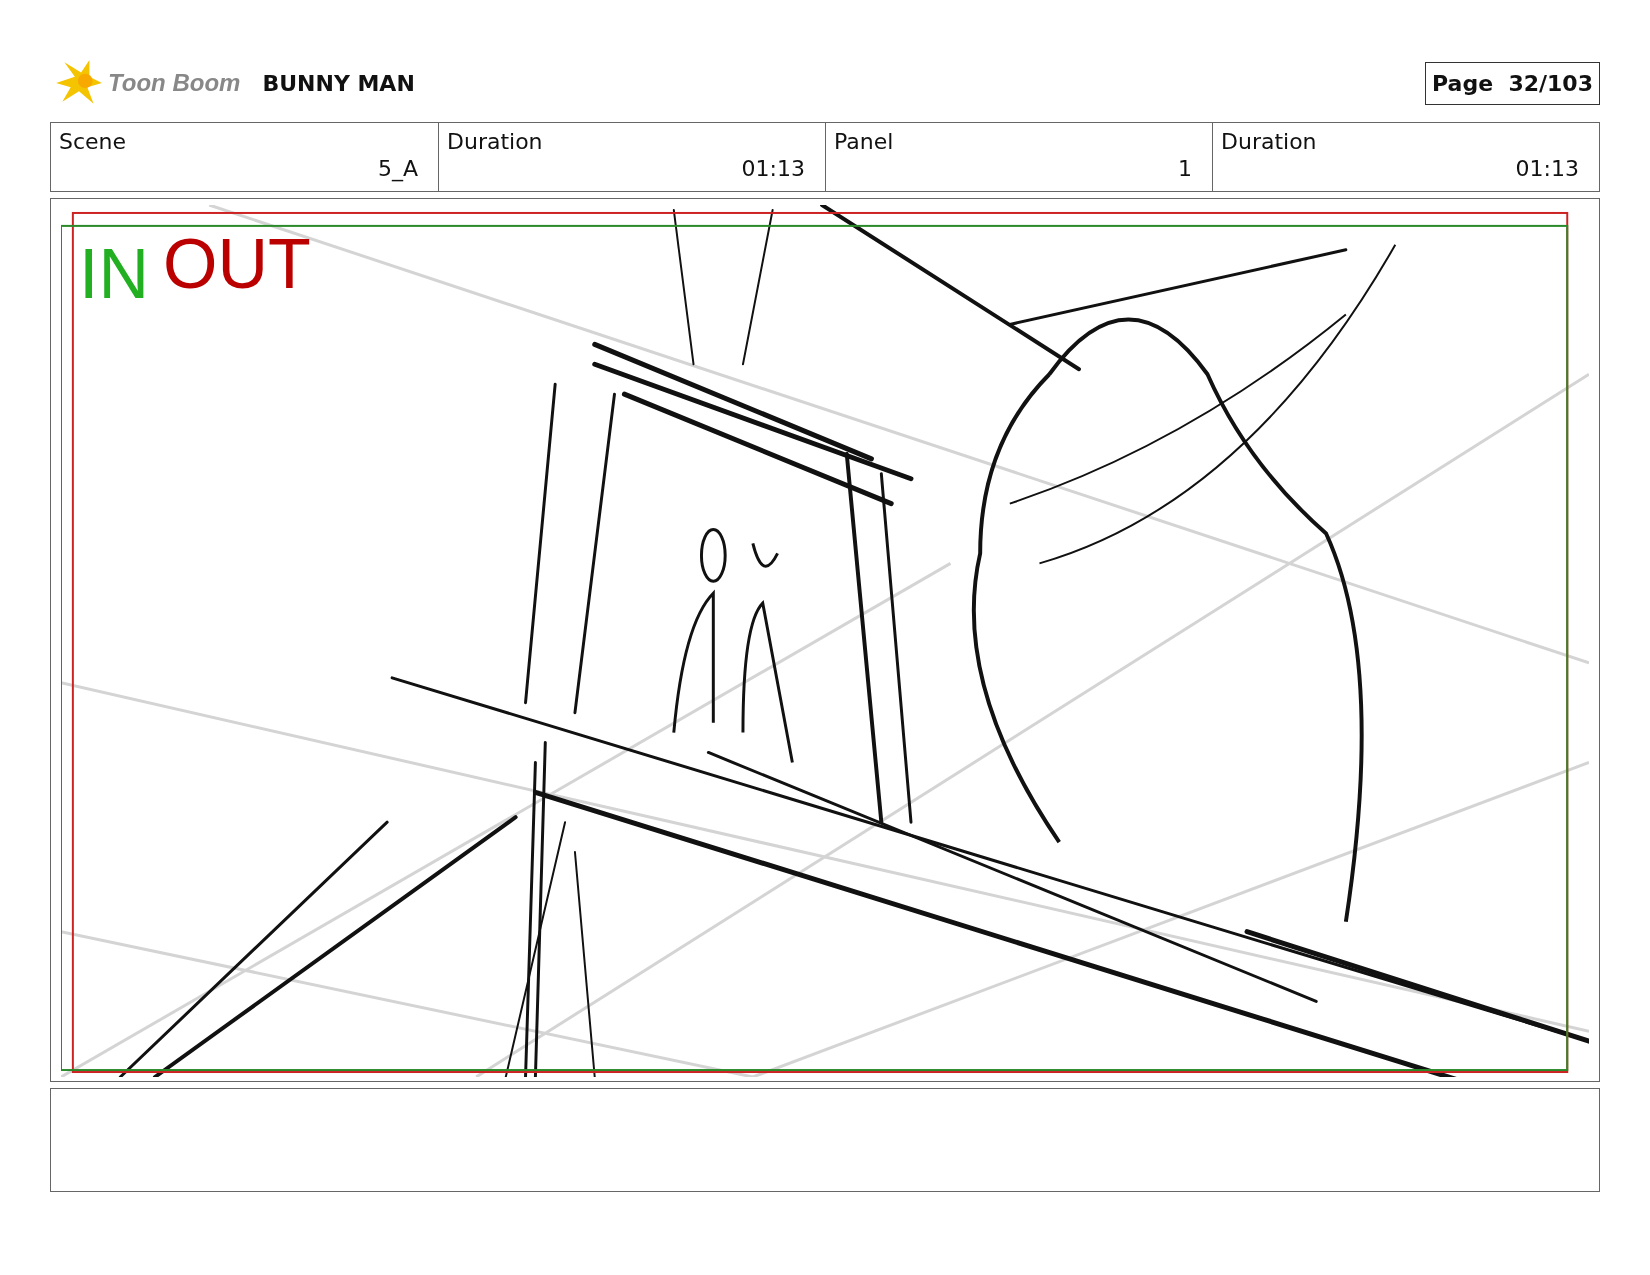  What do you see at coordinates (338, 83) in the screenshot?
I see `project-title: BUNNY MAN` at bounding box center [338, 83].